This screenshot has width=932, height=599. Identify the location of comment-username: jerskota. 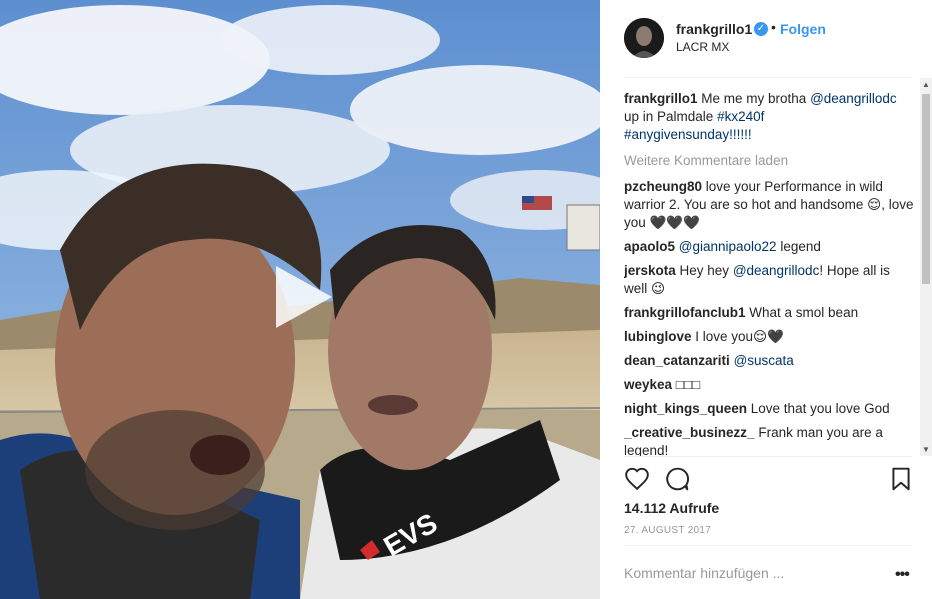
(650, 270).